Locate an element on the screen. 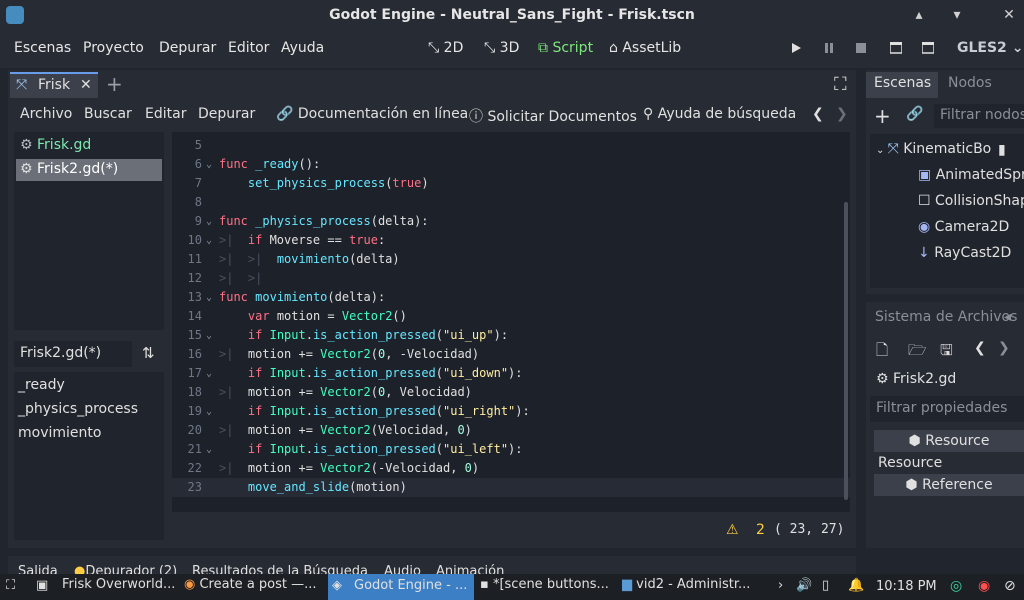  play-scene-icon is located at coordinates (896, 48).